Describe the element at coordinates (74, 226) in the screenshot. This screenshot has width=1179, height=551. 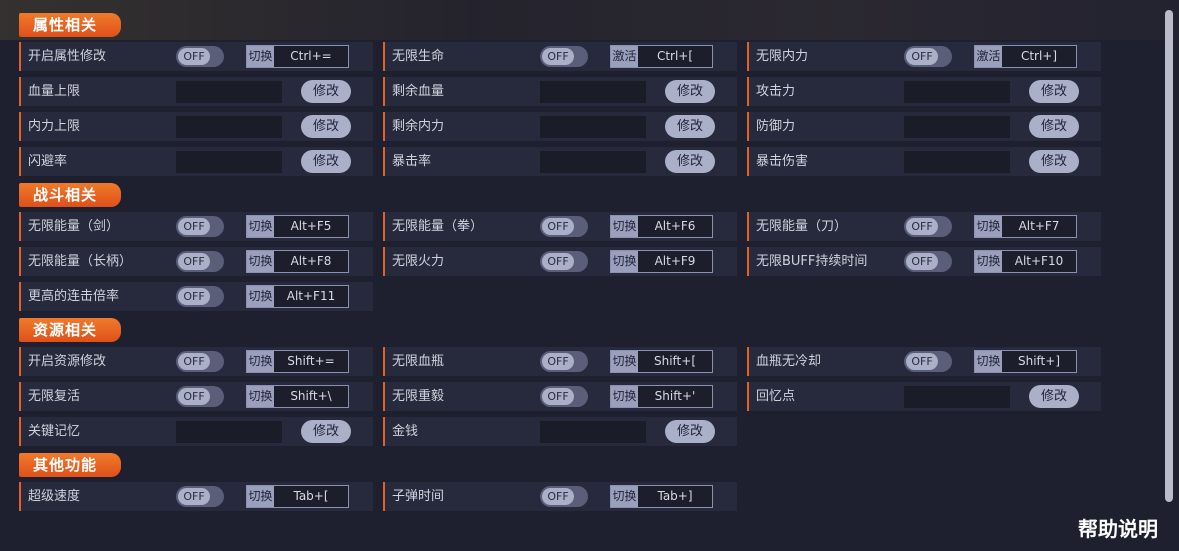
I see `option-label: 无限能量（剑）` at that location.